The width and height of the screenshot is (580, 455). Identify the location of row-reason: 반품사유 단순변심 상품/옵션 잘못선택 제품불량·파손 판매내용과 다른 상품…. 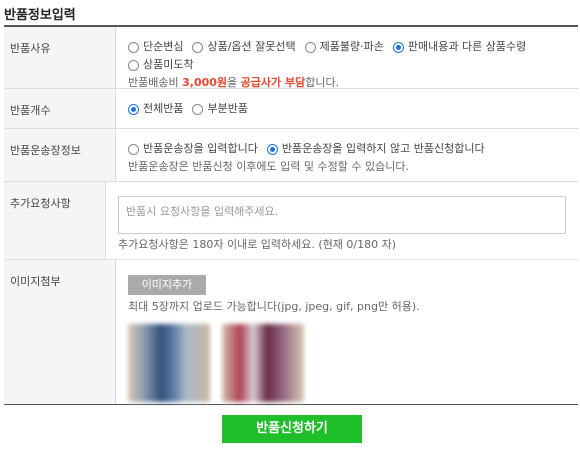
(291, 58).